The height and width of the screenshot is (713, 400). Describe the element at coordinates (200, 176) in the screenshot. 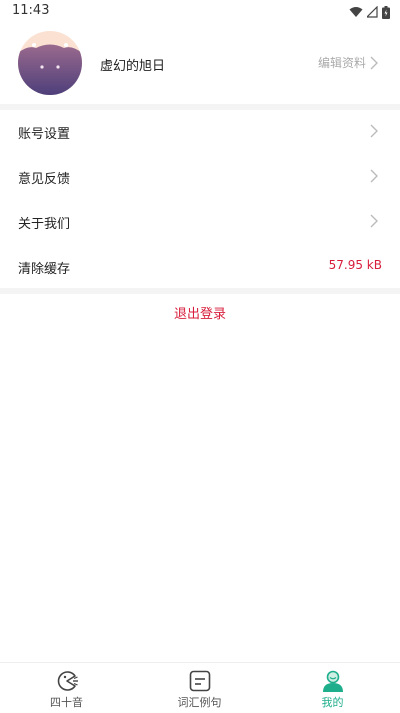

I see `menu-item-feedback: 意见反馈` at that location.